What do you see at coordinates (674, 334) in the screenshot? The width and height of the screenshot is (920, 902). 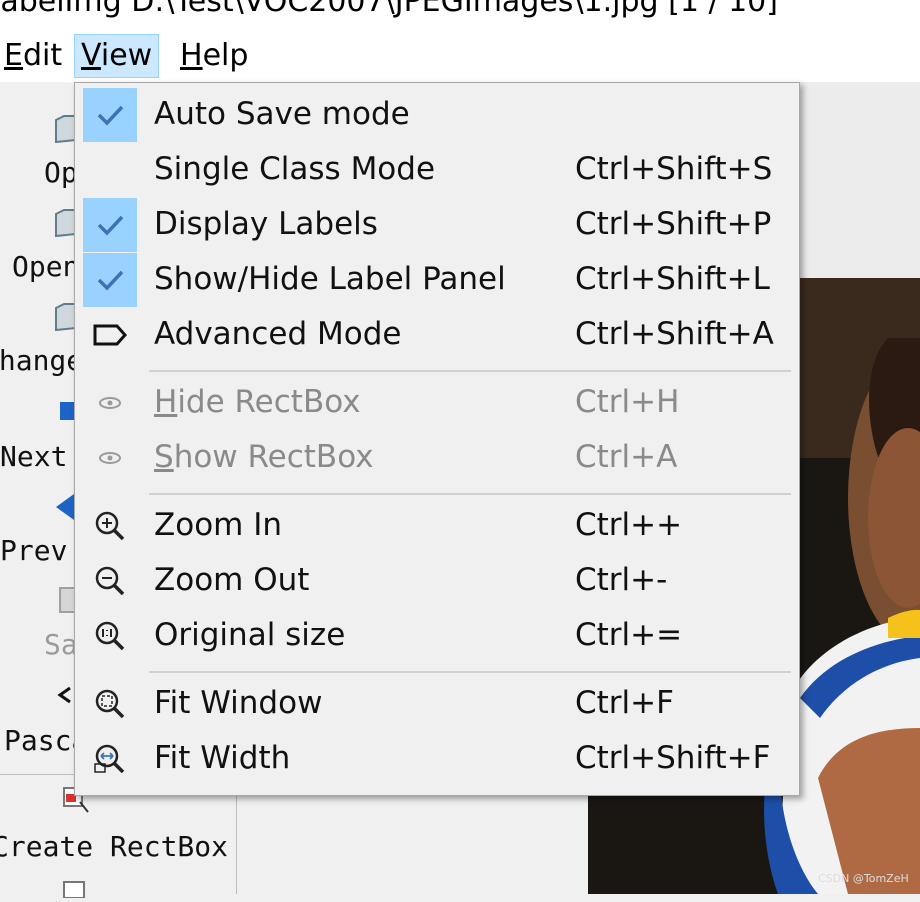 I see `menu-item-shortcut: Ctrl+Shift+A` at bounding box center [674, 334].